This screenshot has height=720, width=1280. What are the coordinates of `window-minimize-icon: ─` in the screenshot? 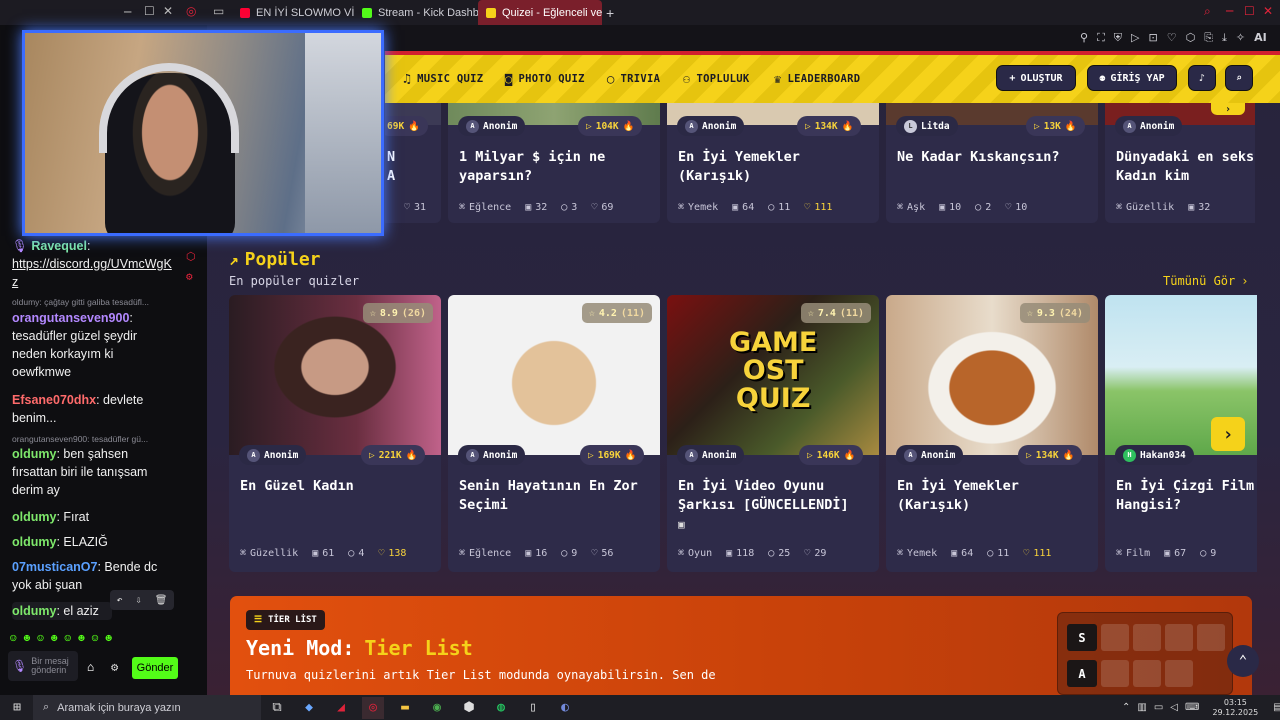 It's located at (1229, 11).